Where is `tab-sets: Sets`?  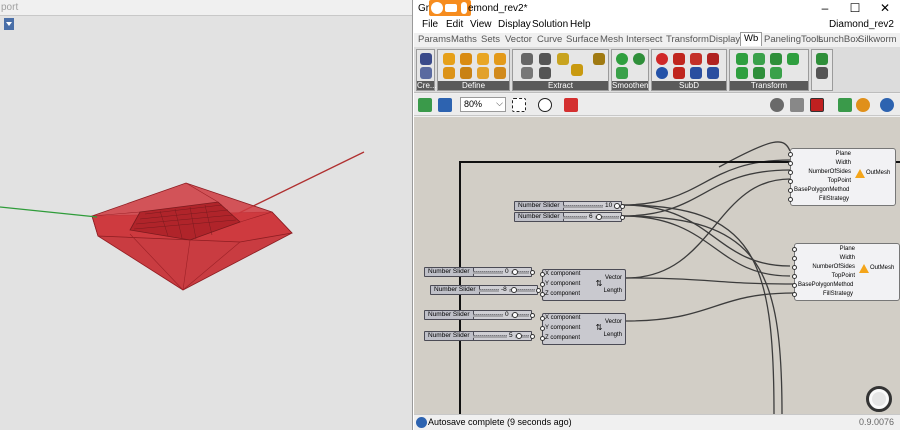
tab-sets: Sets is located at coordinates (490, 39).